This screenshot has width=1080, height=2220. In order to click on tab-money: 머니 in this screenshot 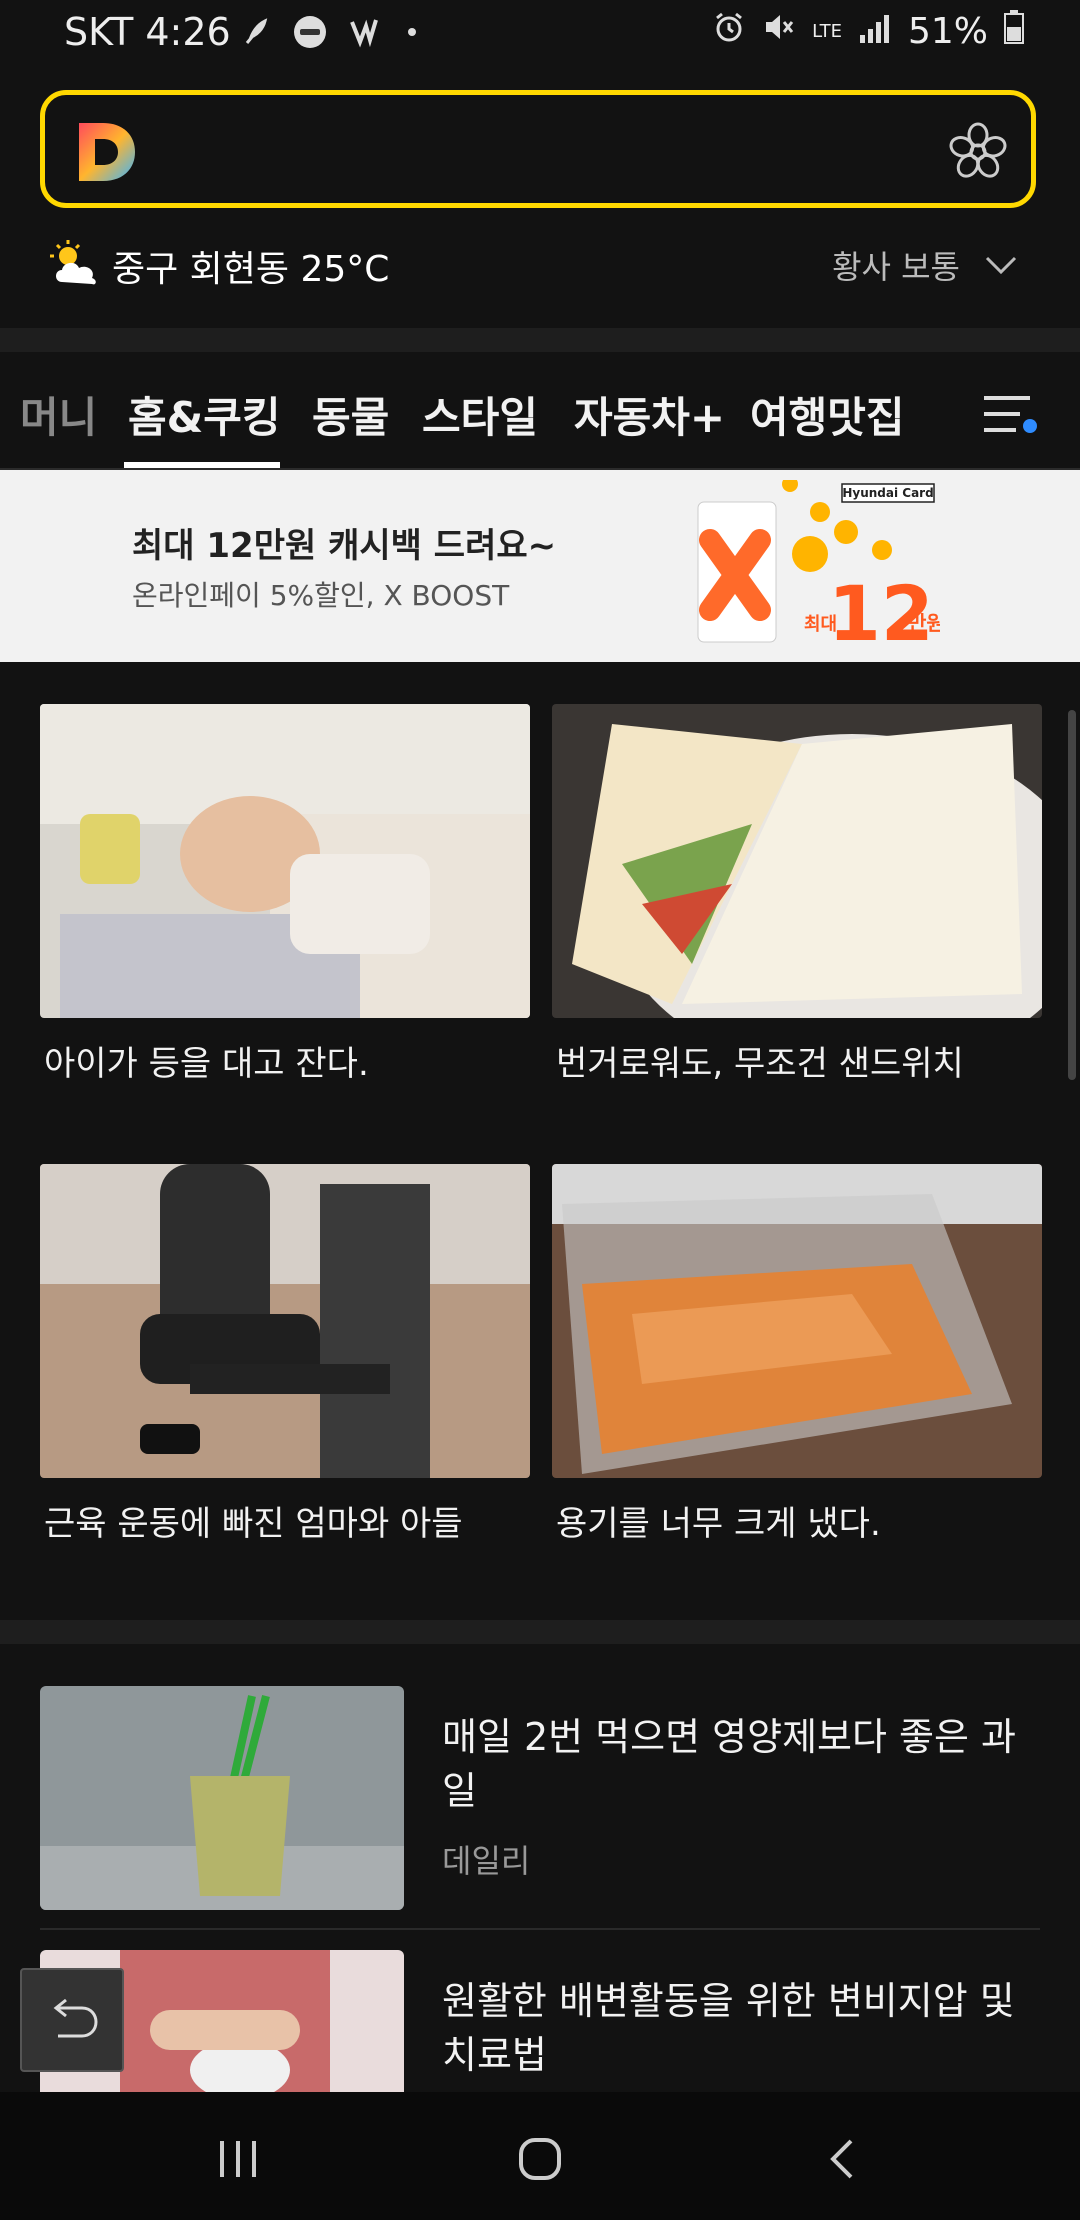, I will do `click(58, 414)`.